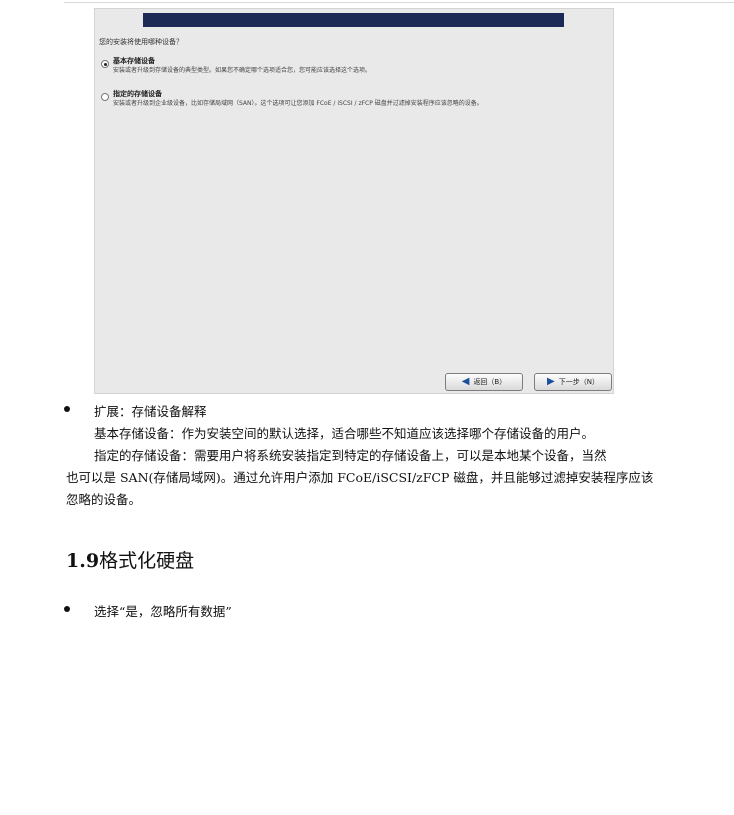  Describe the element at coordinates (344, 433) in the screenshot. I see `paragraph-basic-storage: 基本存储设备：作为安装空间的默认选择，适合哪些不知道应该选择哪个存储设备的用户。` at that location.